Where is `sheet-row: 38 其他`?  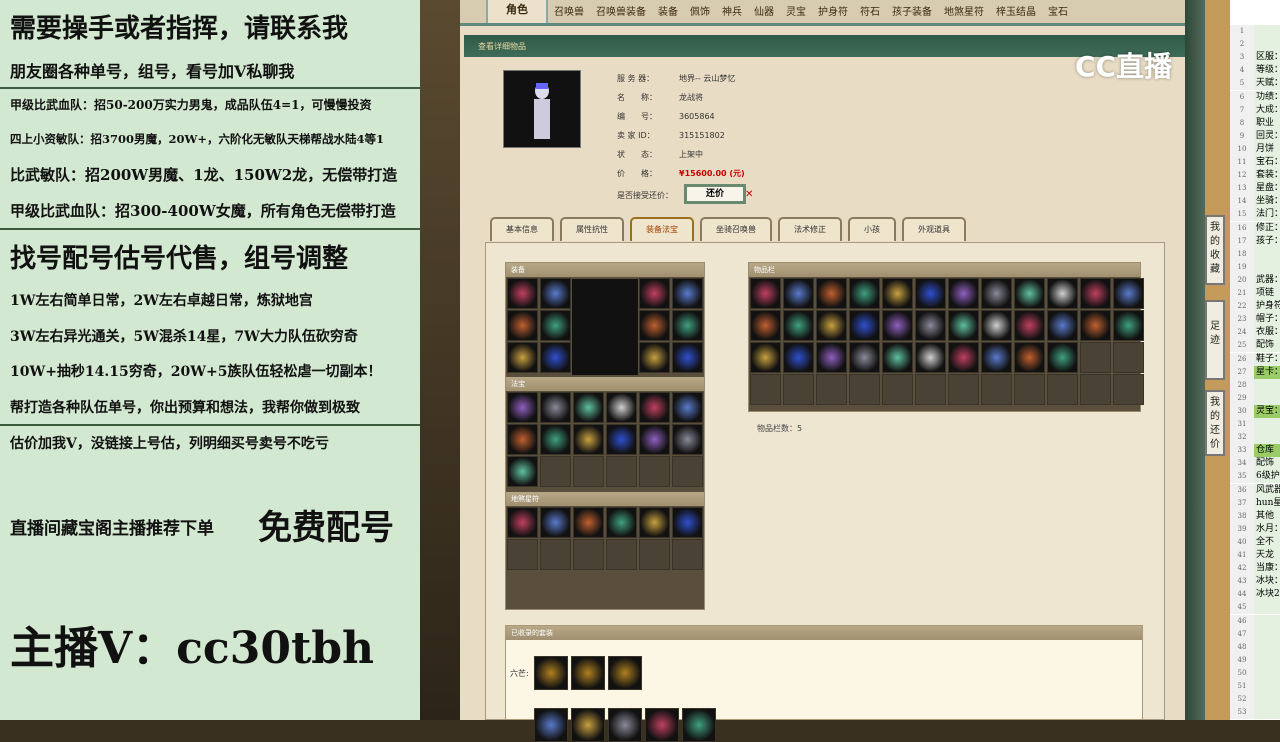 sheet-row: 38 其他 is located at coordinates (1255, 516).